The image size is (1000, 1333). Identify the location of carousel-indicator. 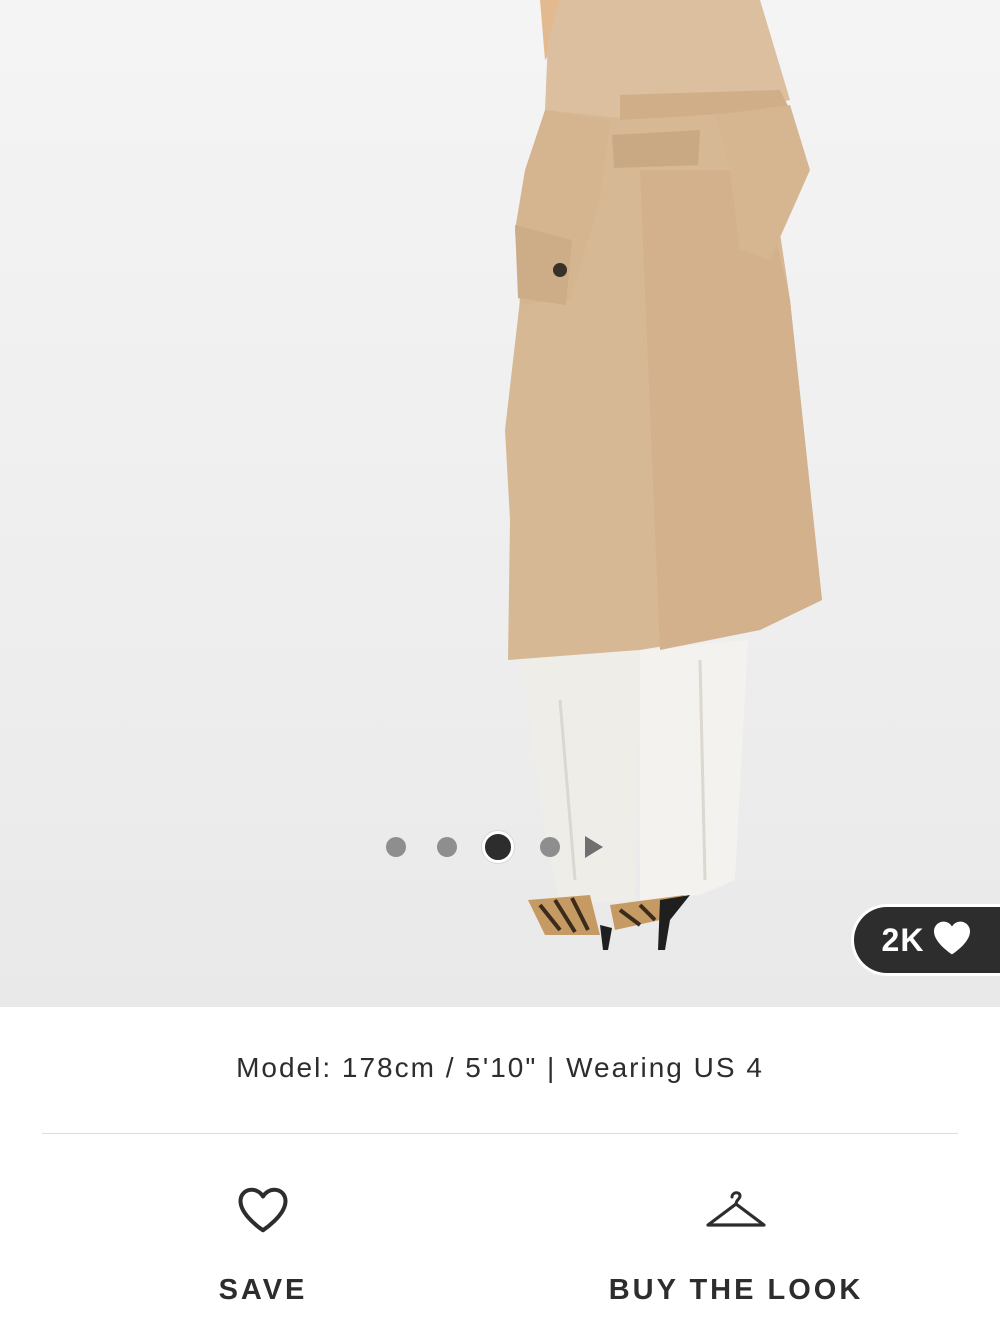
(501, 847).